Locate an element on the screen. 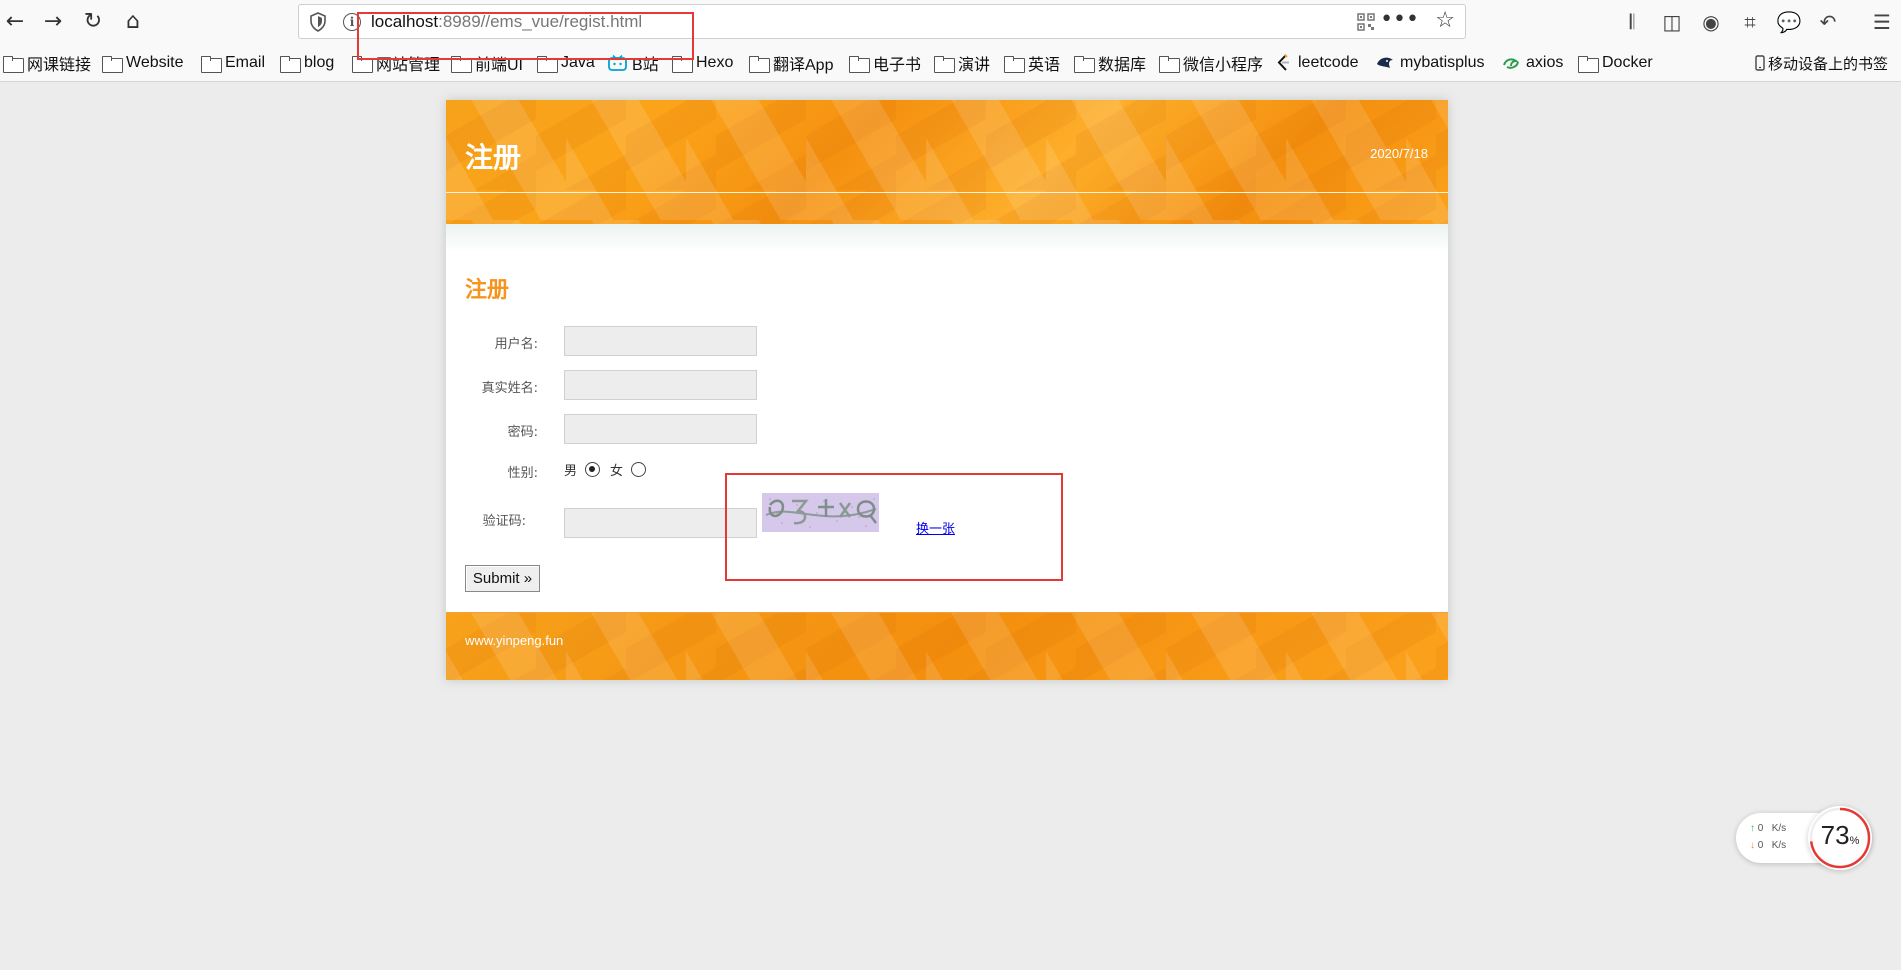 The width and height of the screenshot is (1901, 970). bookmark-label: 英语 is located at coordinates (1044, 65).